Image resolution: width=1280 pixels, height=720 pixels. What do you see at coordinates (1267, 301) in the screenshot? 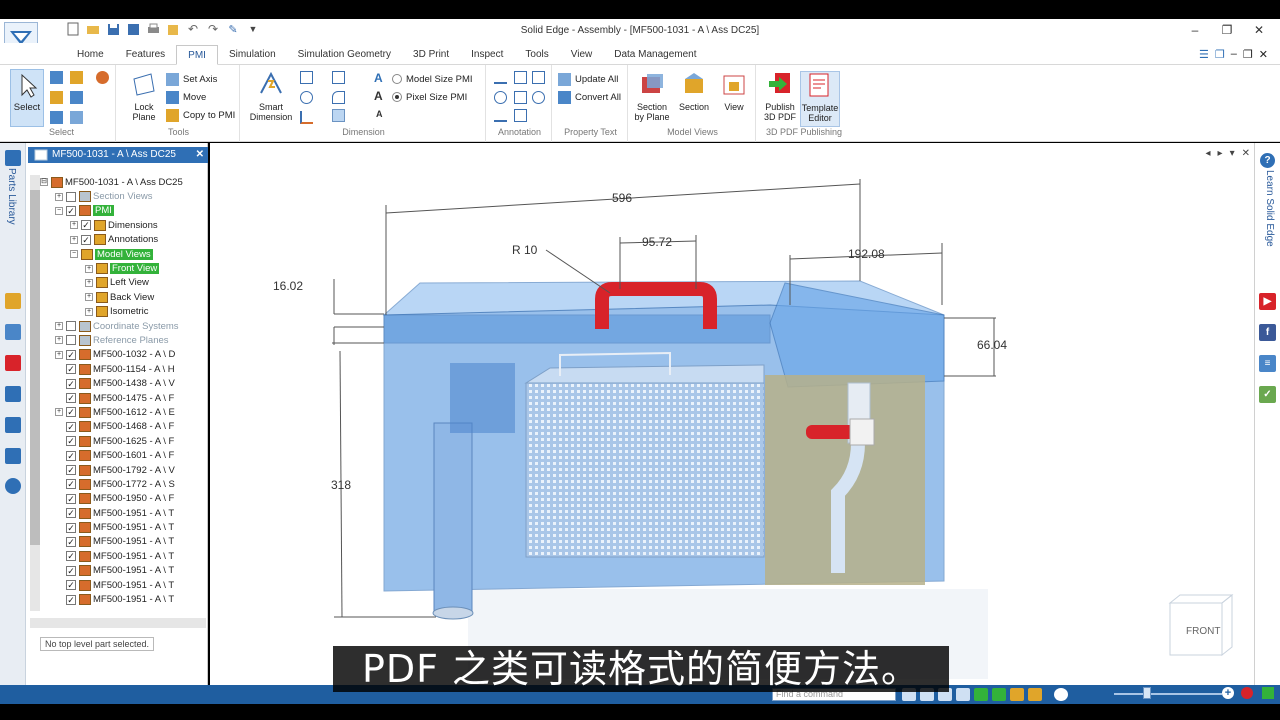
I see `youtube-icon: ▶` at bounding box center [1267, 301].